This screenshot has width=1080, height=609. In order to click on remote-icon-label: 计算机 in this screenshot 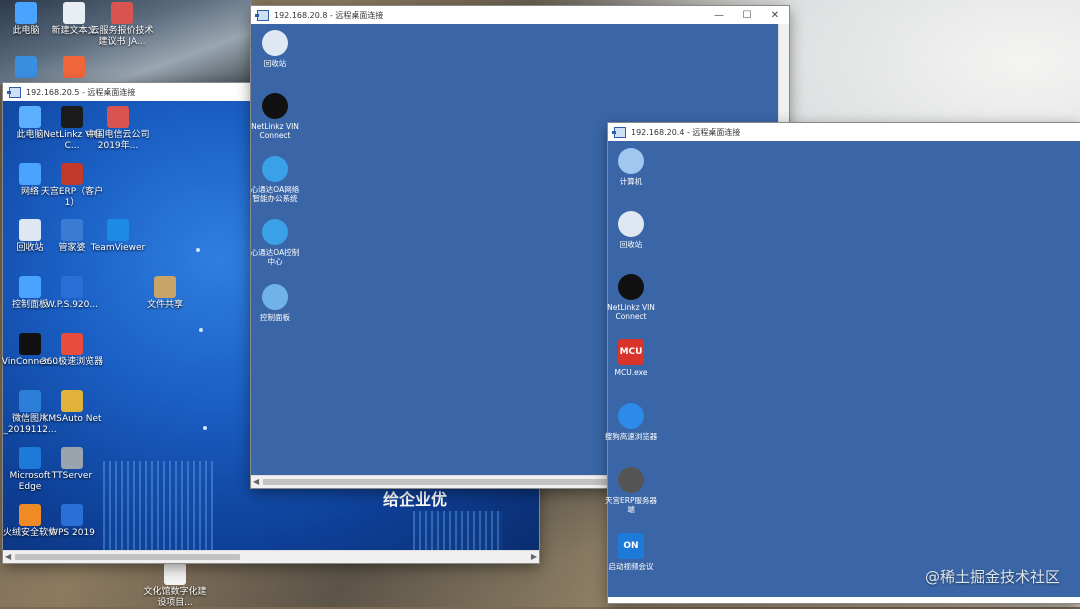, I will do `click(631, 181)`.